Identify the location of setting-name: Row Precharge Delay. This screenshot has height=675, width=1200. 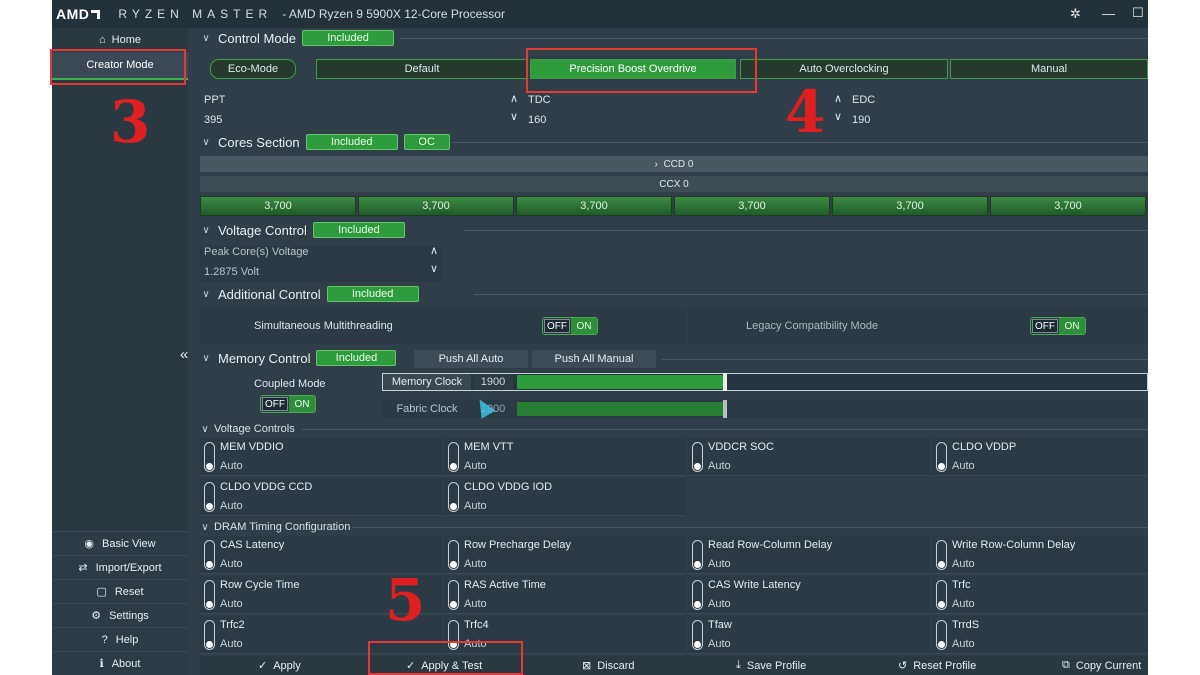
(517, 545).